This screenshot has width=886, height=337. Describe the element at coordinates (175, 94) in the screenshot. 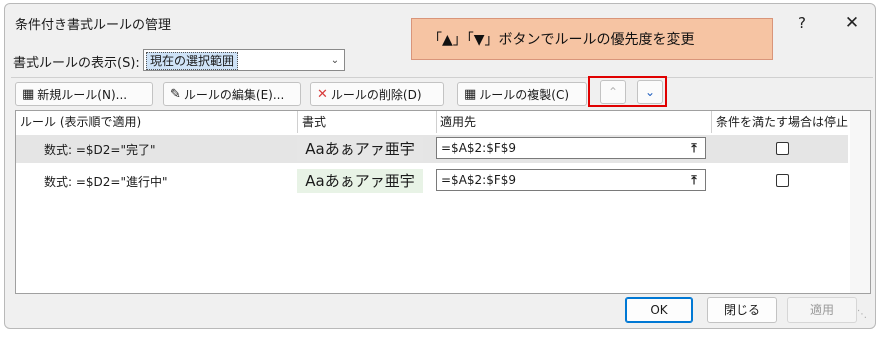

I see `edit-rule-icon: ✎` at that location.